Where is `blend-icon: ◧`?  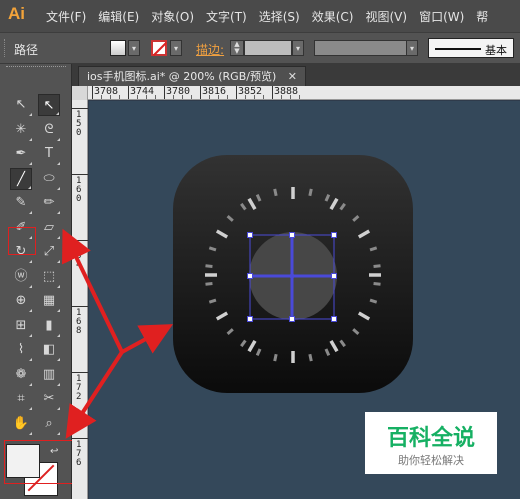
blend-icon: ◧ is located at coordinates (49, 349).